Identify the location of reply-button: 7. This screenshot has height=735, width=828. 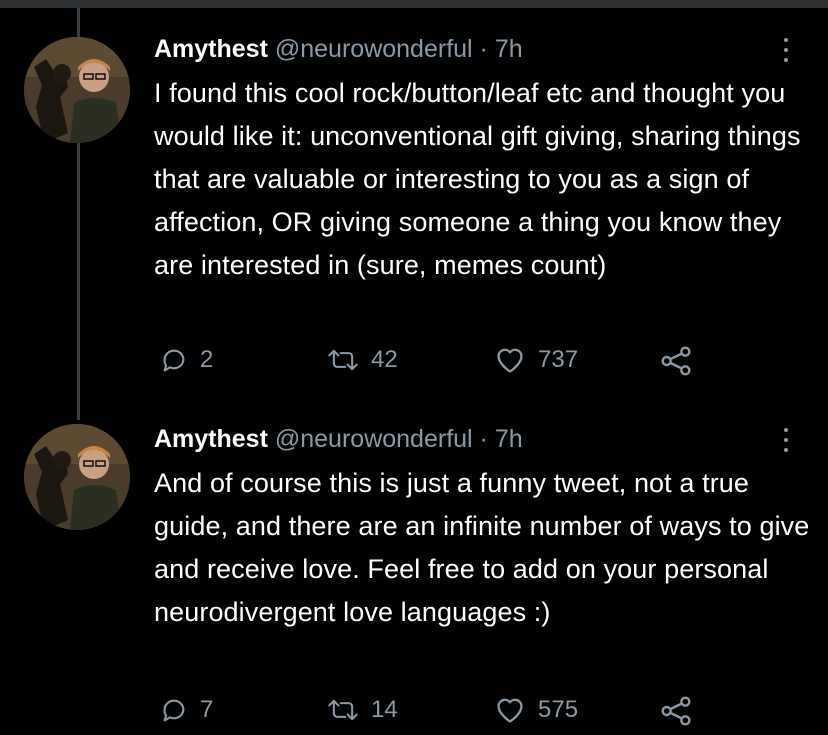
(186, 710).